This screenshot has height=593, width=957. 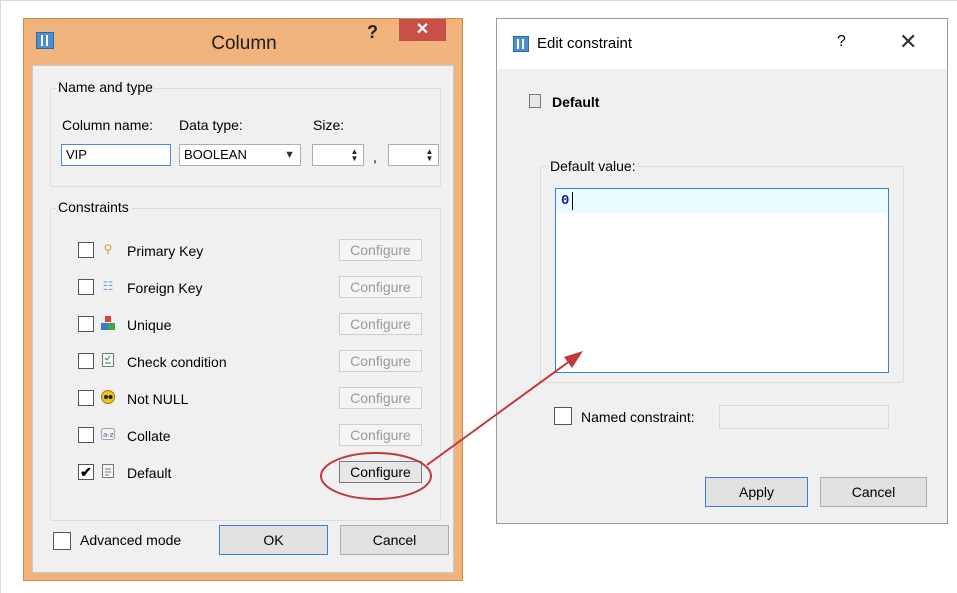 I want to click on check-condition-configure-button: Configure, so click(x=380, y=361).